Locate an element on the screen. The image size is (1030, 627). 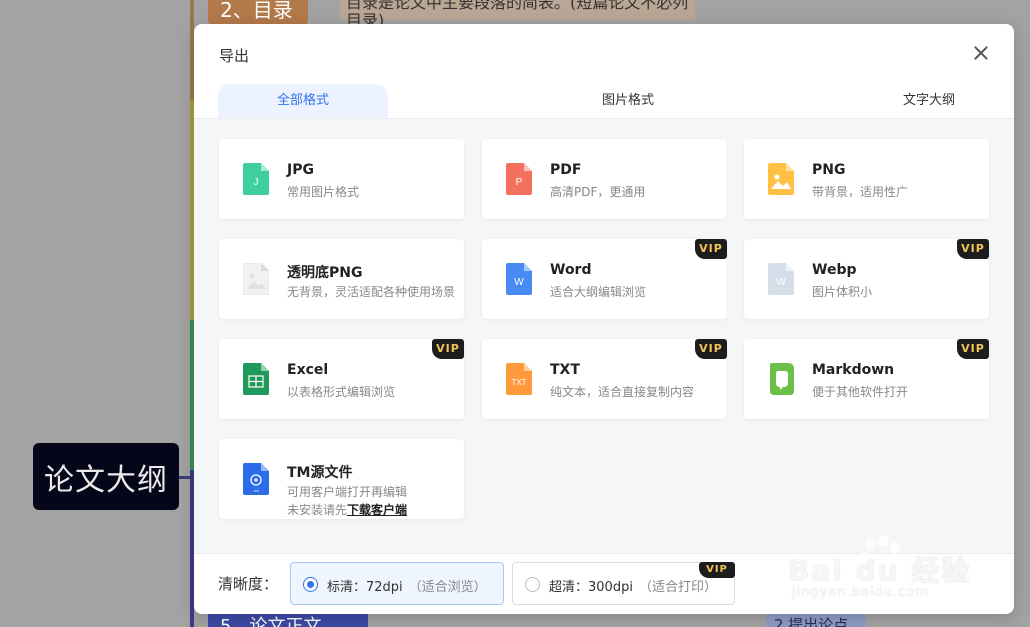
format-desc-install: 未安装请先下载客户端 is located at coordinates (347, 509).